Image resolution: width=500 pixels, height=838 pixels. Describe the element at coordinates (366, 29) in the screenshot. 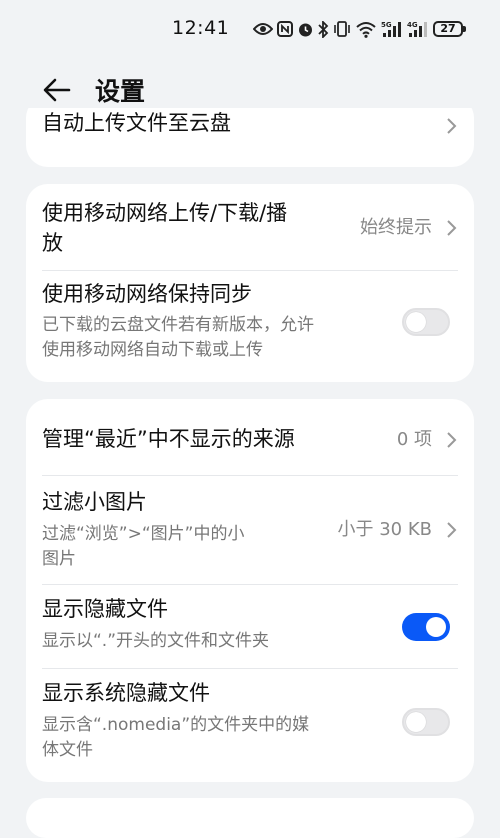

I see `wifi-icon` at that location.